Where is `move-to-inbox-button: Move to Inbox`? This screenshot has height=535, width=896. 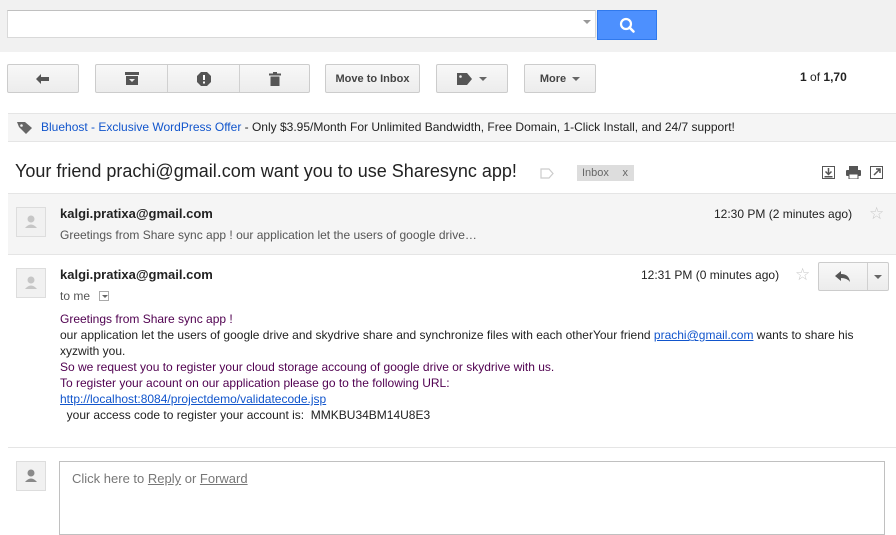 move-to-inbox-button: Move to Inbox is located at coordinates (372, 78).